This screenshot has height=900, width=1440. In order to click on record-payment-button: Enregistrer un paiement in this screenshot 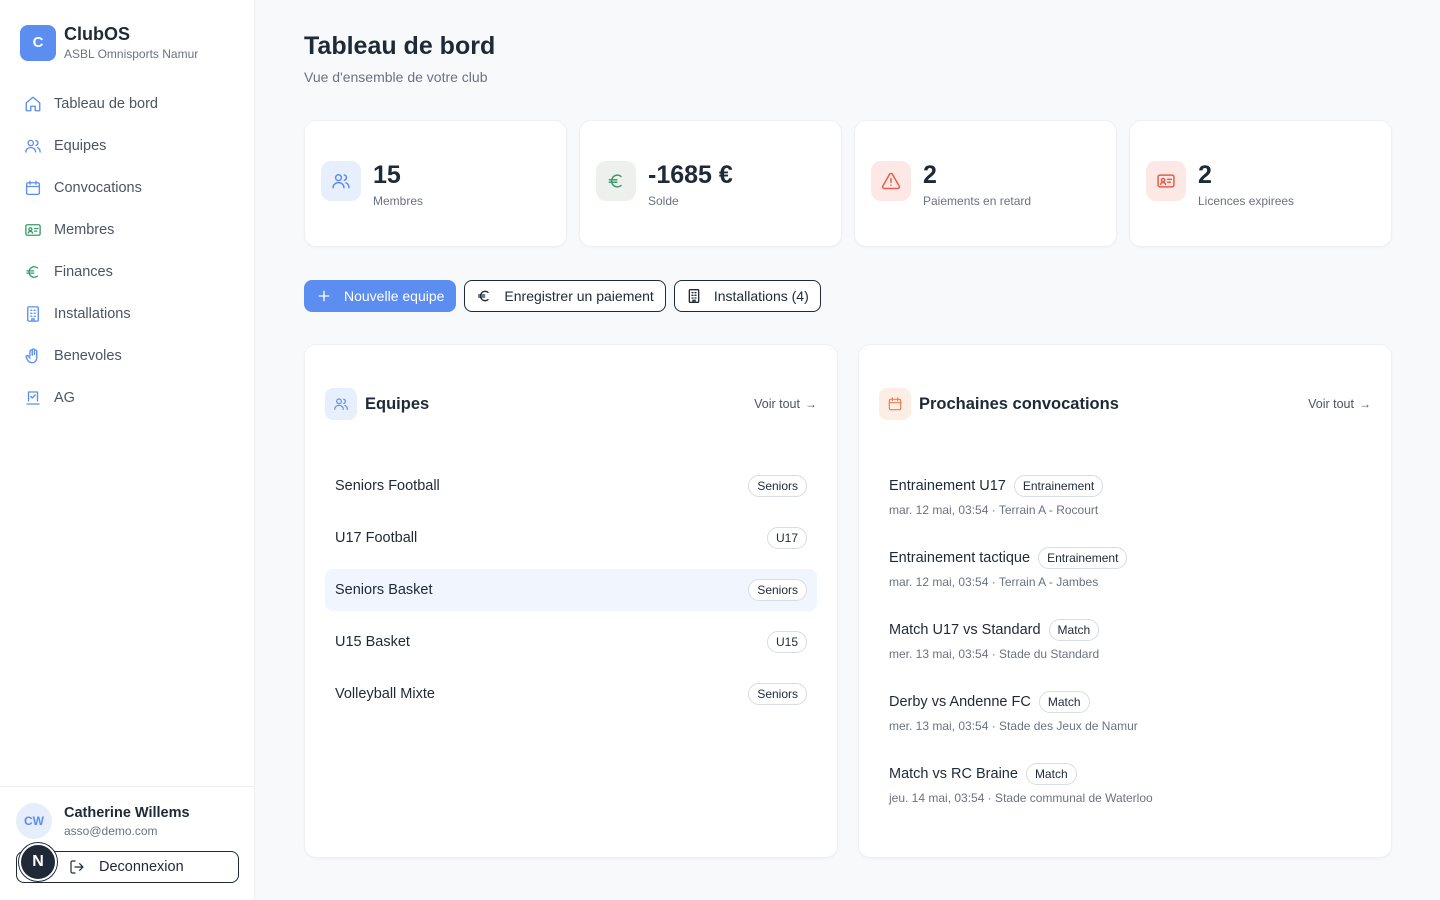, I will do `click(565, 296)`.